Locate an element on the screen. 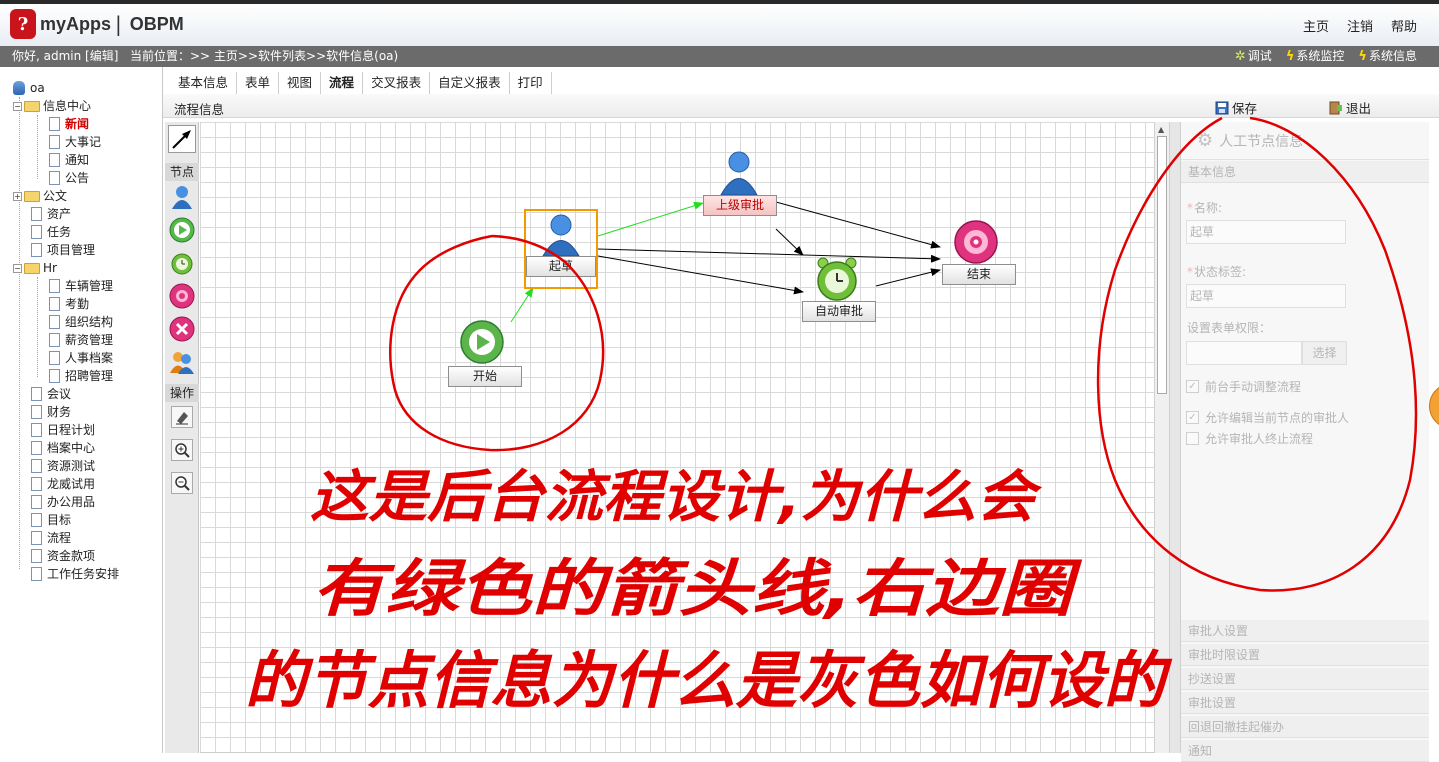 Image resolution: width=1439 pixels, height=762 pixels. app-logo: ? myApps | OBPM is located at coordinates (97, 24).